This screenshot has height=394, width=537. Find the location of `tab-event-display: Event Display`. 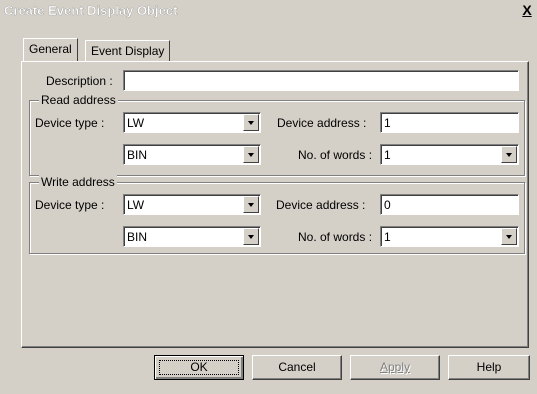

tab-event-display: Event Display is located at coordinates (128, 50).